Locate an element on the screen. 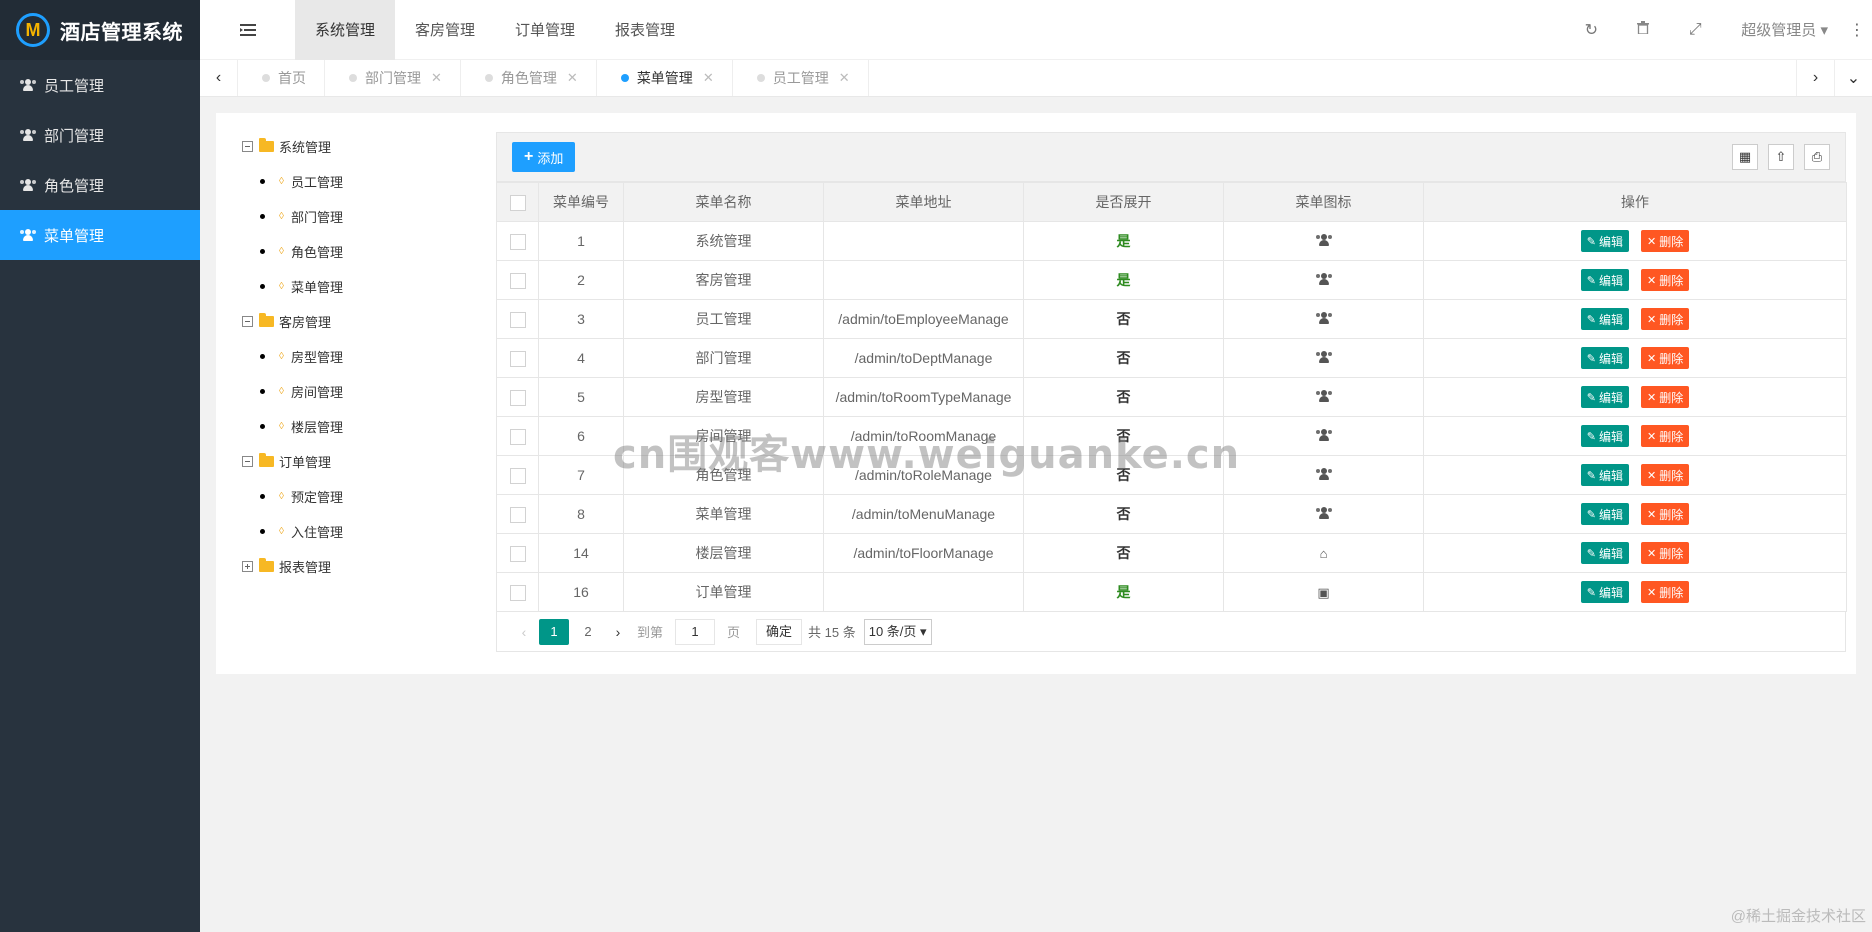 The image size is (1872, 932). tree-node: 系统管理 is located at coordinates (352, 146).